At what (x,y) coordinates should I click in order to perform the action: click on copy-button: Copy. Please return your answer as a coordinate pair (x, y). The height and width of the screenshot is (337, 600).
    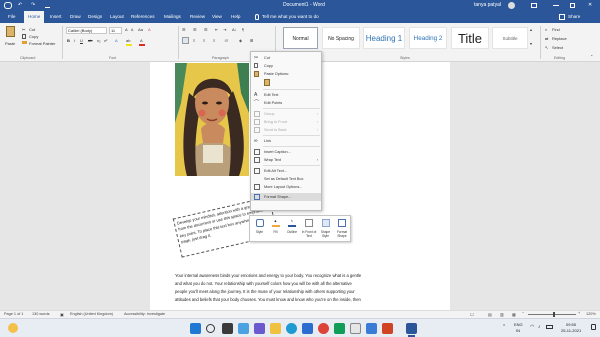
    Looking at the image, I should click on (33, 36).